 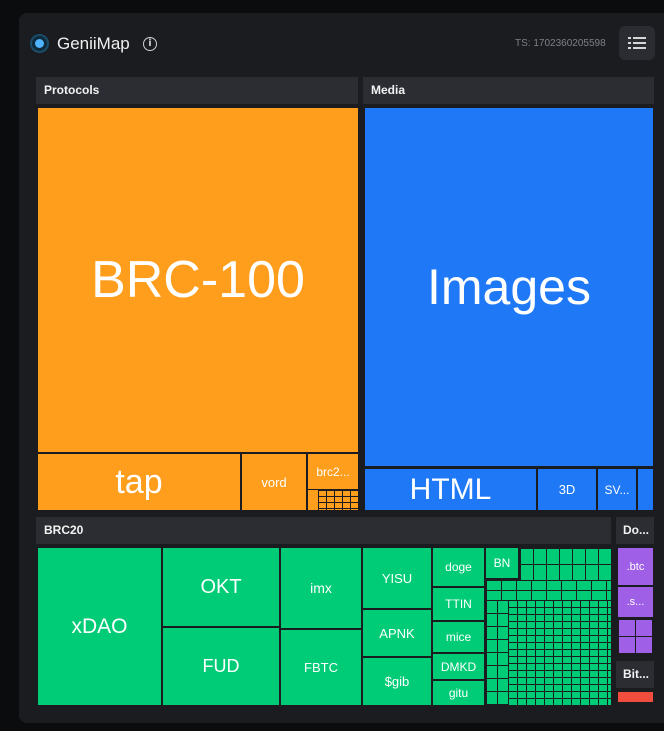 What do you see at coordinates (99, 626) in the screenshot?
I see `tile-xdao: xDAO` at bounding box center [99, 626].